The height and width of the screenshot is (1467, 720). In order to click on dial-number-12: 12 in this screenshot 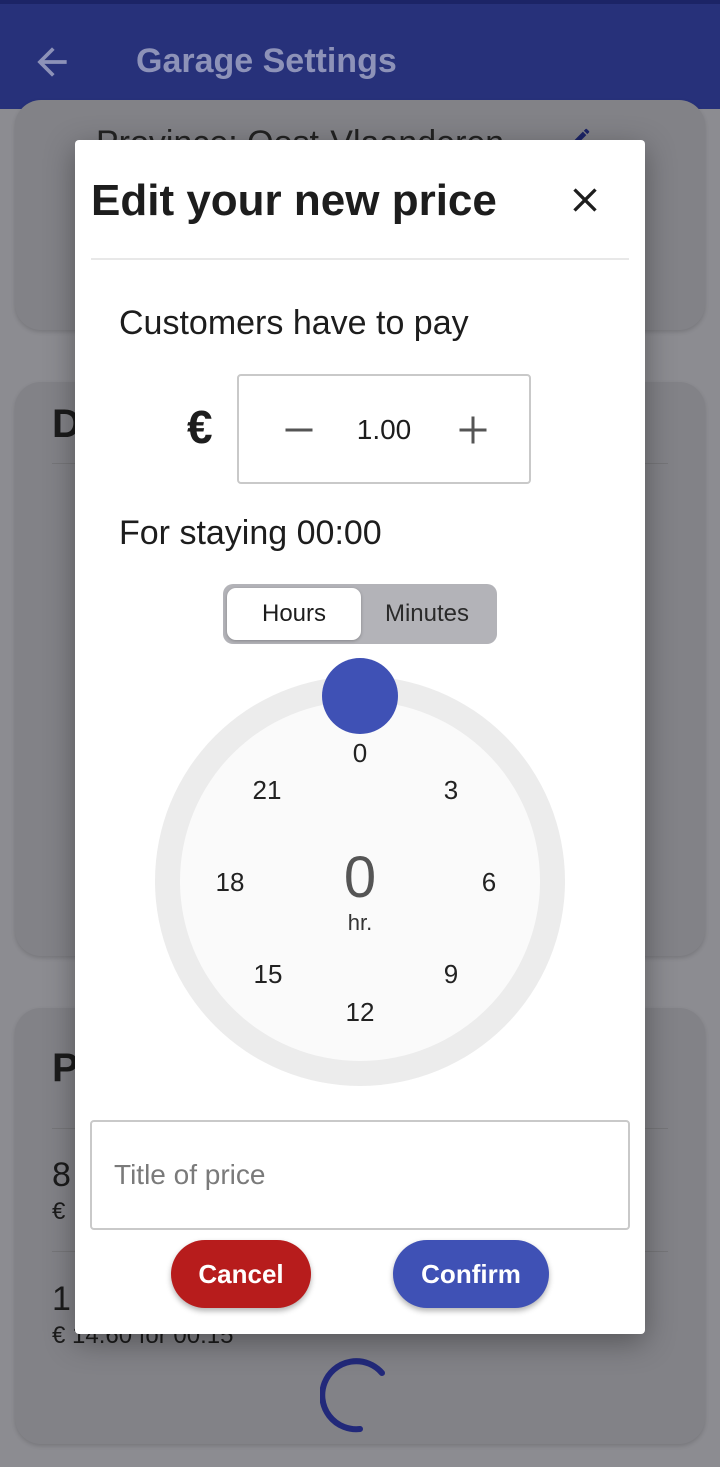, I will do `click(360, 1012)`.